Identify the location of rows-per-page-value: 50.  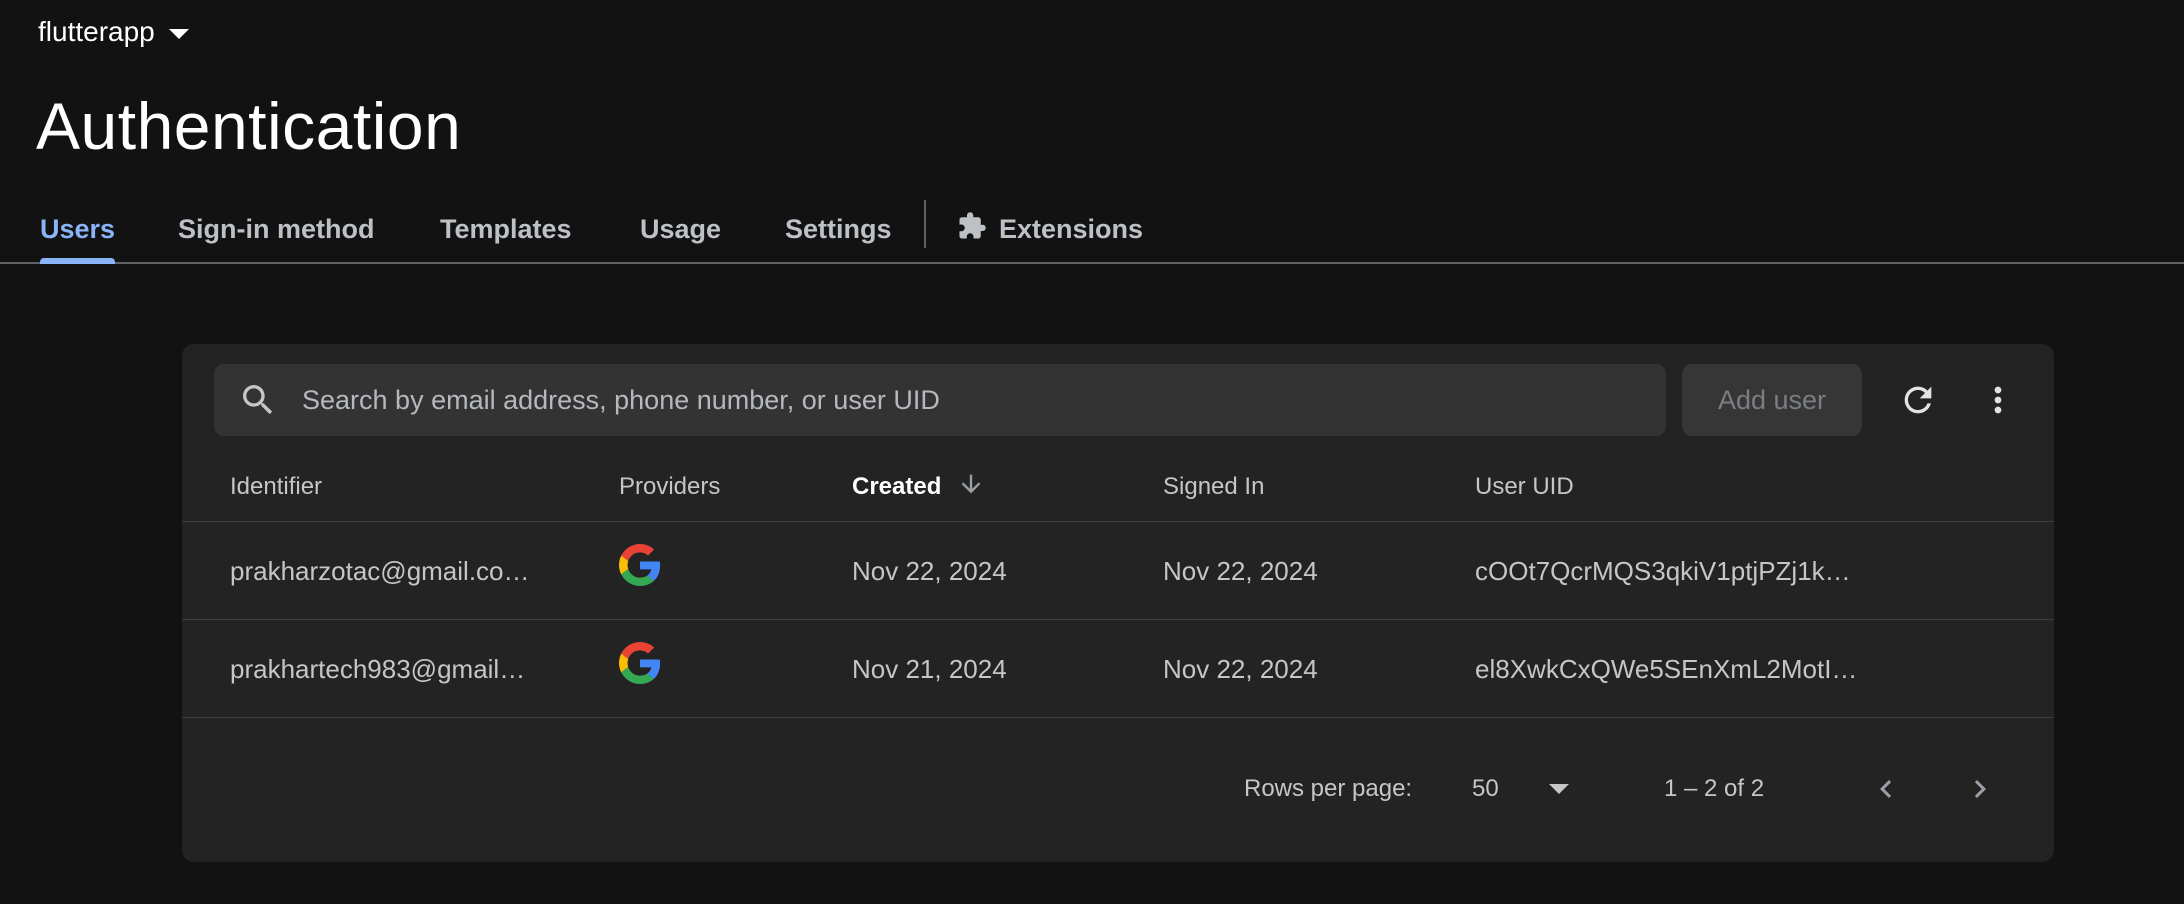
(1485, 788).